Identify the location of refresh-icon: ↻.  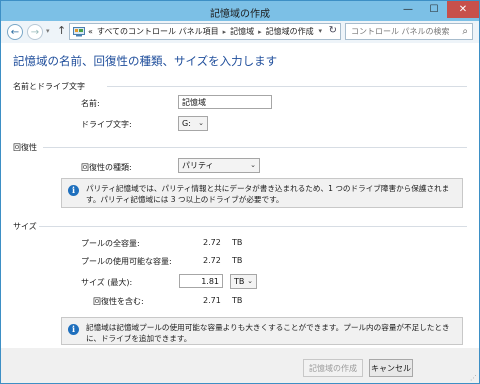
(333, 30).